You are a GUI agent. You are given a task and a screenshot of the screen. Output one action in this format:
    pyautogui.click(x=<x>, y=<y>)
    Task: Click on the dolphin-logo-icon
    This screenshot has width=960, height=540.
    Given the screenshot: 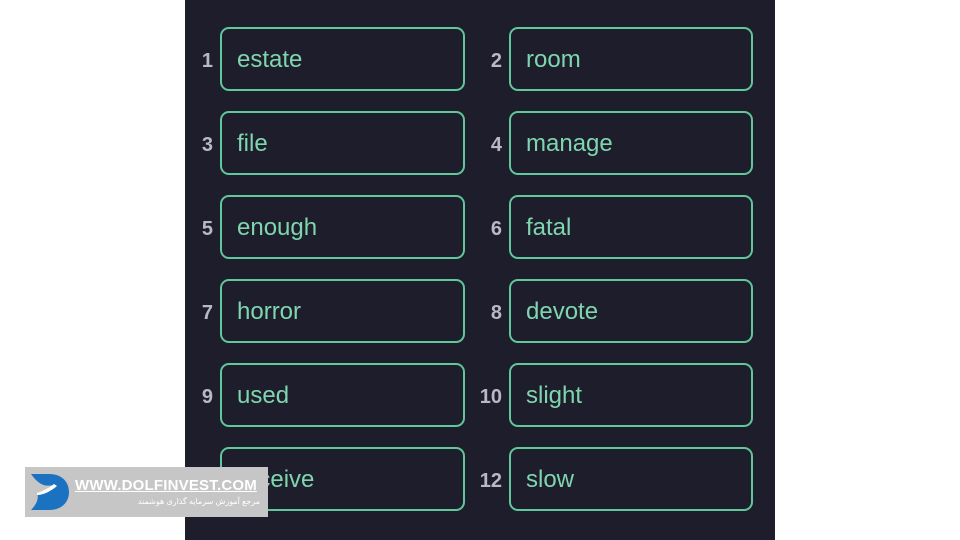 What is the action you would take?
    pyautogui.click(x=50, y=492)
    